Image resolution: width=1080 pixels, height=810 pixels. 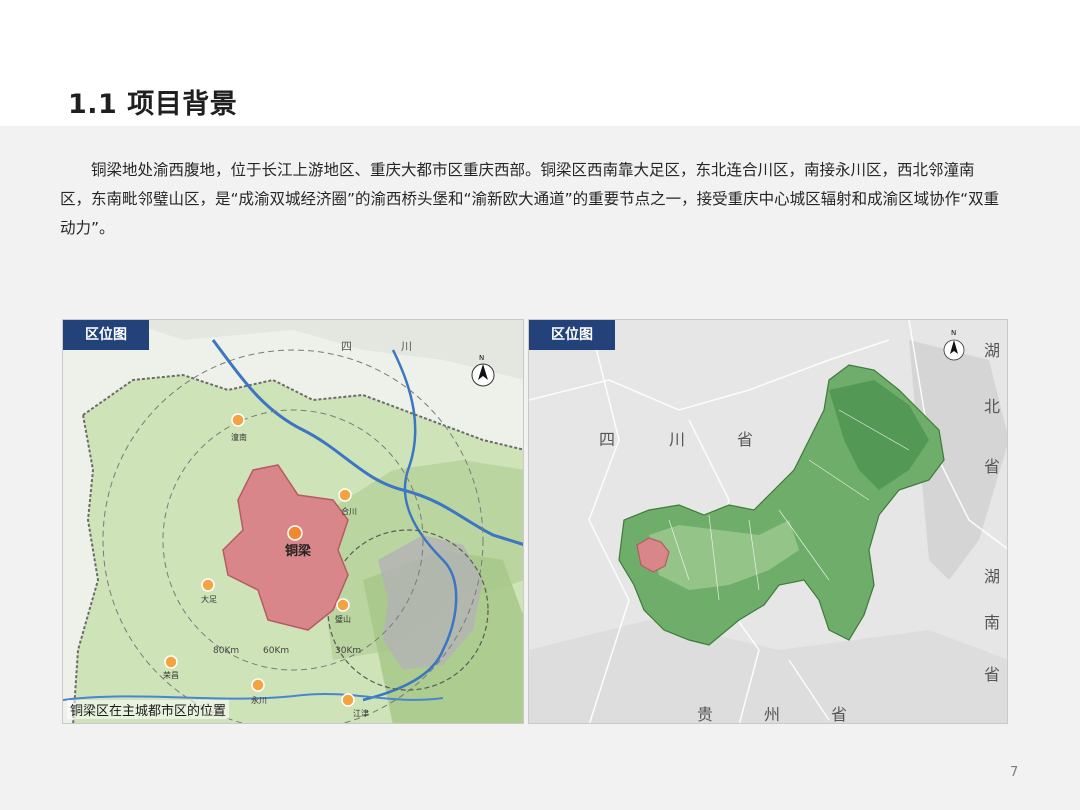 What do you see at coordinates (1014, 772) in the screenshot?
I see `page-number: 7` at bounding box center [1014, 772].